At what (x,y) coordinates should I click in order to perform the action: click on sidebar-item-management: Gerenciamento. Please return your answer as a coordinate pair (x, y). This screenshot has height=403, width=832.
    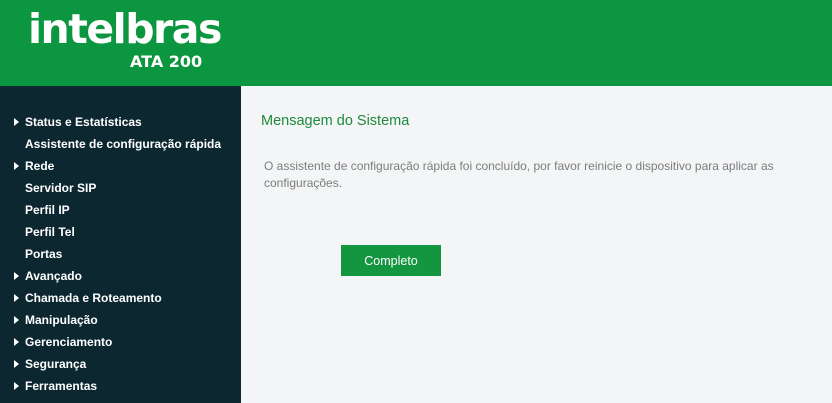
    Looking at the image, I should click on (120, 342).